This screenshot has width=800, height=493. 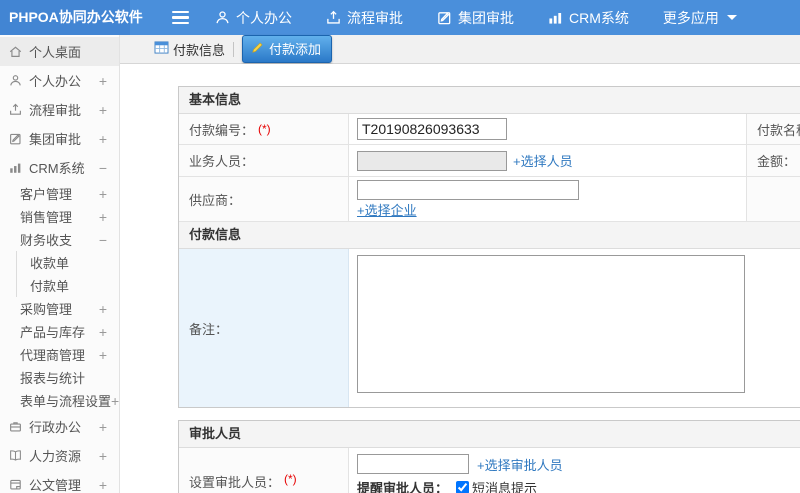 What do you see at coordinates (68, 285) in the screenshot?
I see `sidebar-item-payment-order: 付款单` at bounding box center [68, 285].